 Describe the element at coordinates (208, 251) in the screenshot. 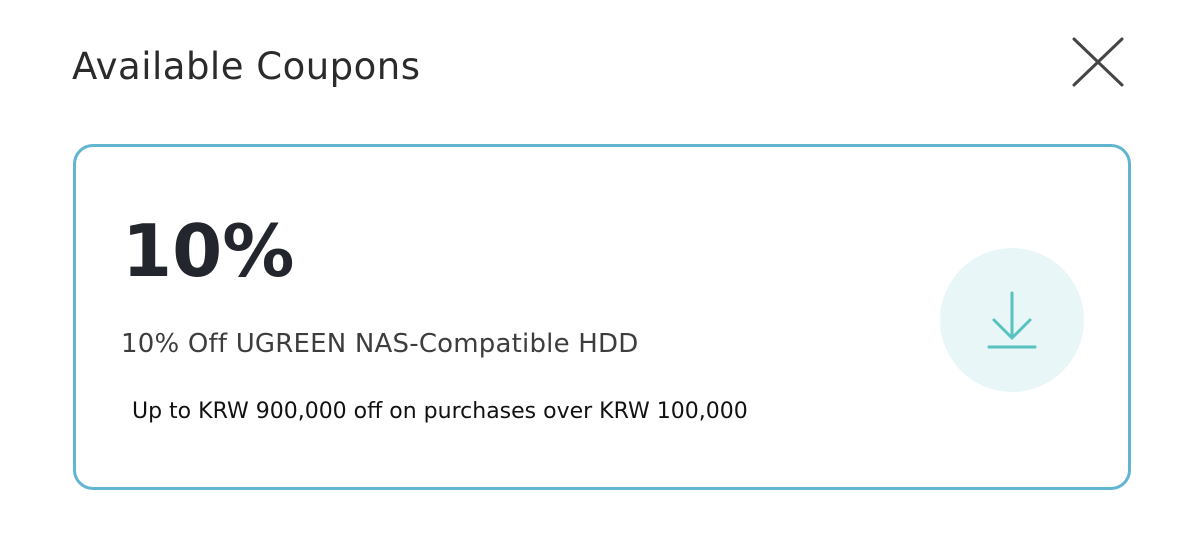

I see `coupon-discount: 10%` at that location.